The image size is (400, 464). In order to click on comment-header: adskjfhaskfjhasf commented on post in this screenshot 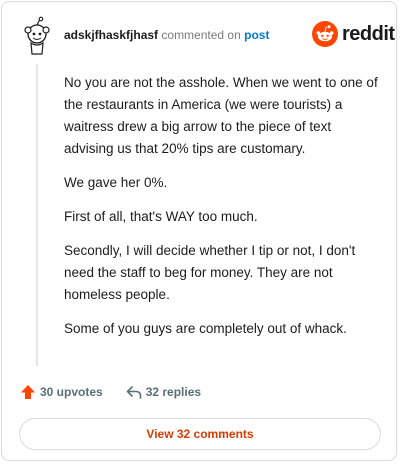, I will do `click(166, 35)`.